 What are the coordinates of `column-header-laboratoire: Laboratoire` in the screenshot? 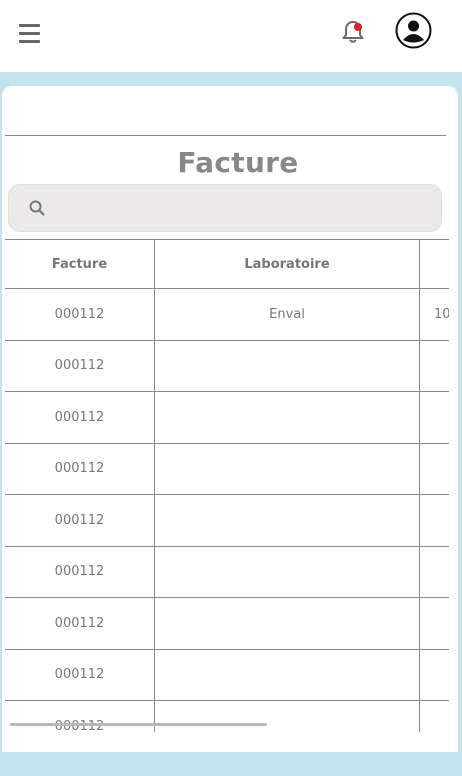 It's located at (287, 264).